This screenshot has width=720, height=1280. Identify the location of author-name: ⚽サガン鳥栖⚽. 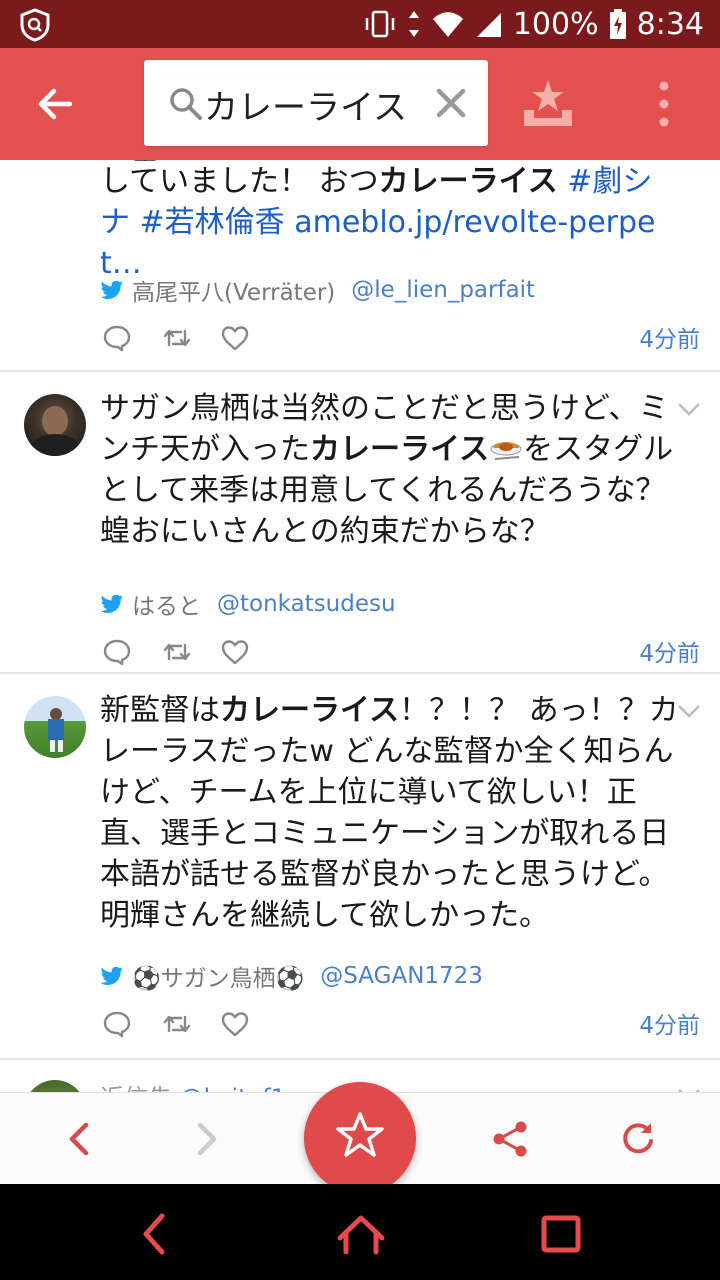
(218, 979).